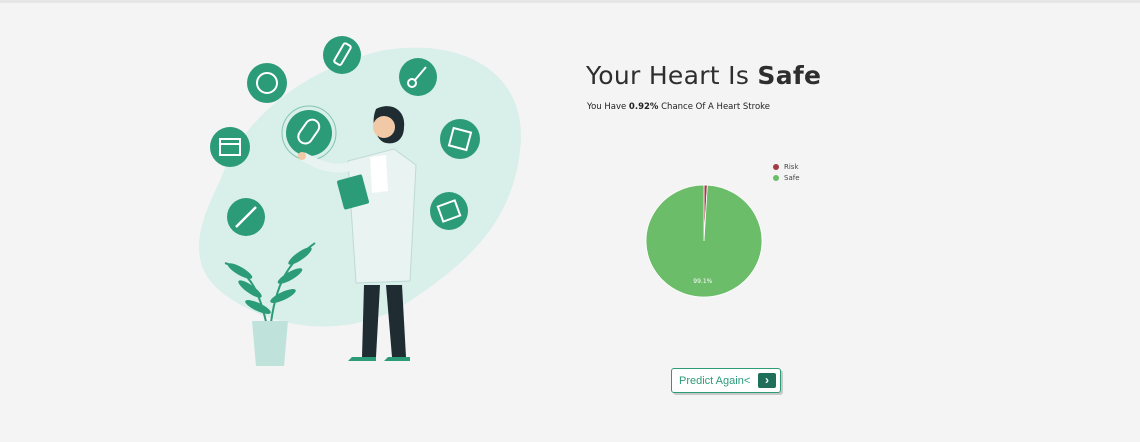 The width and height of the screenshot is (1140, 442). I want to click on pie-data-label-safe: 99.1%, so click(702, 281).